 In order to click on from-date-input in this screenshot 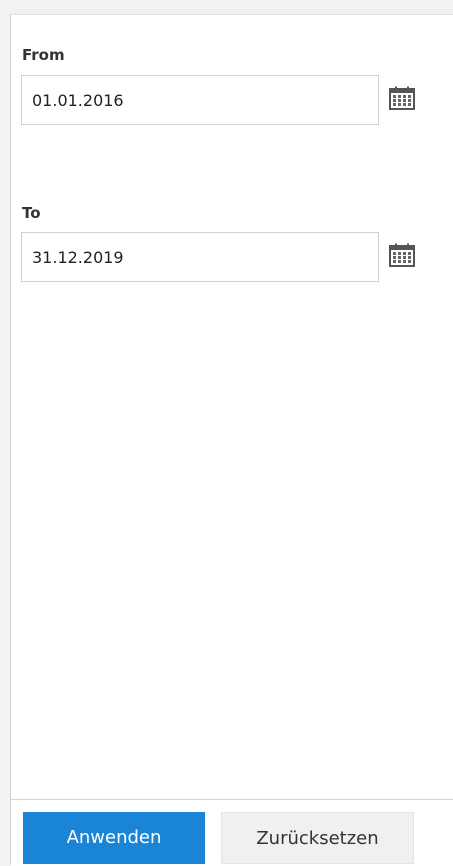, I will do `click(200, 100)`.